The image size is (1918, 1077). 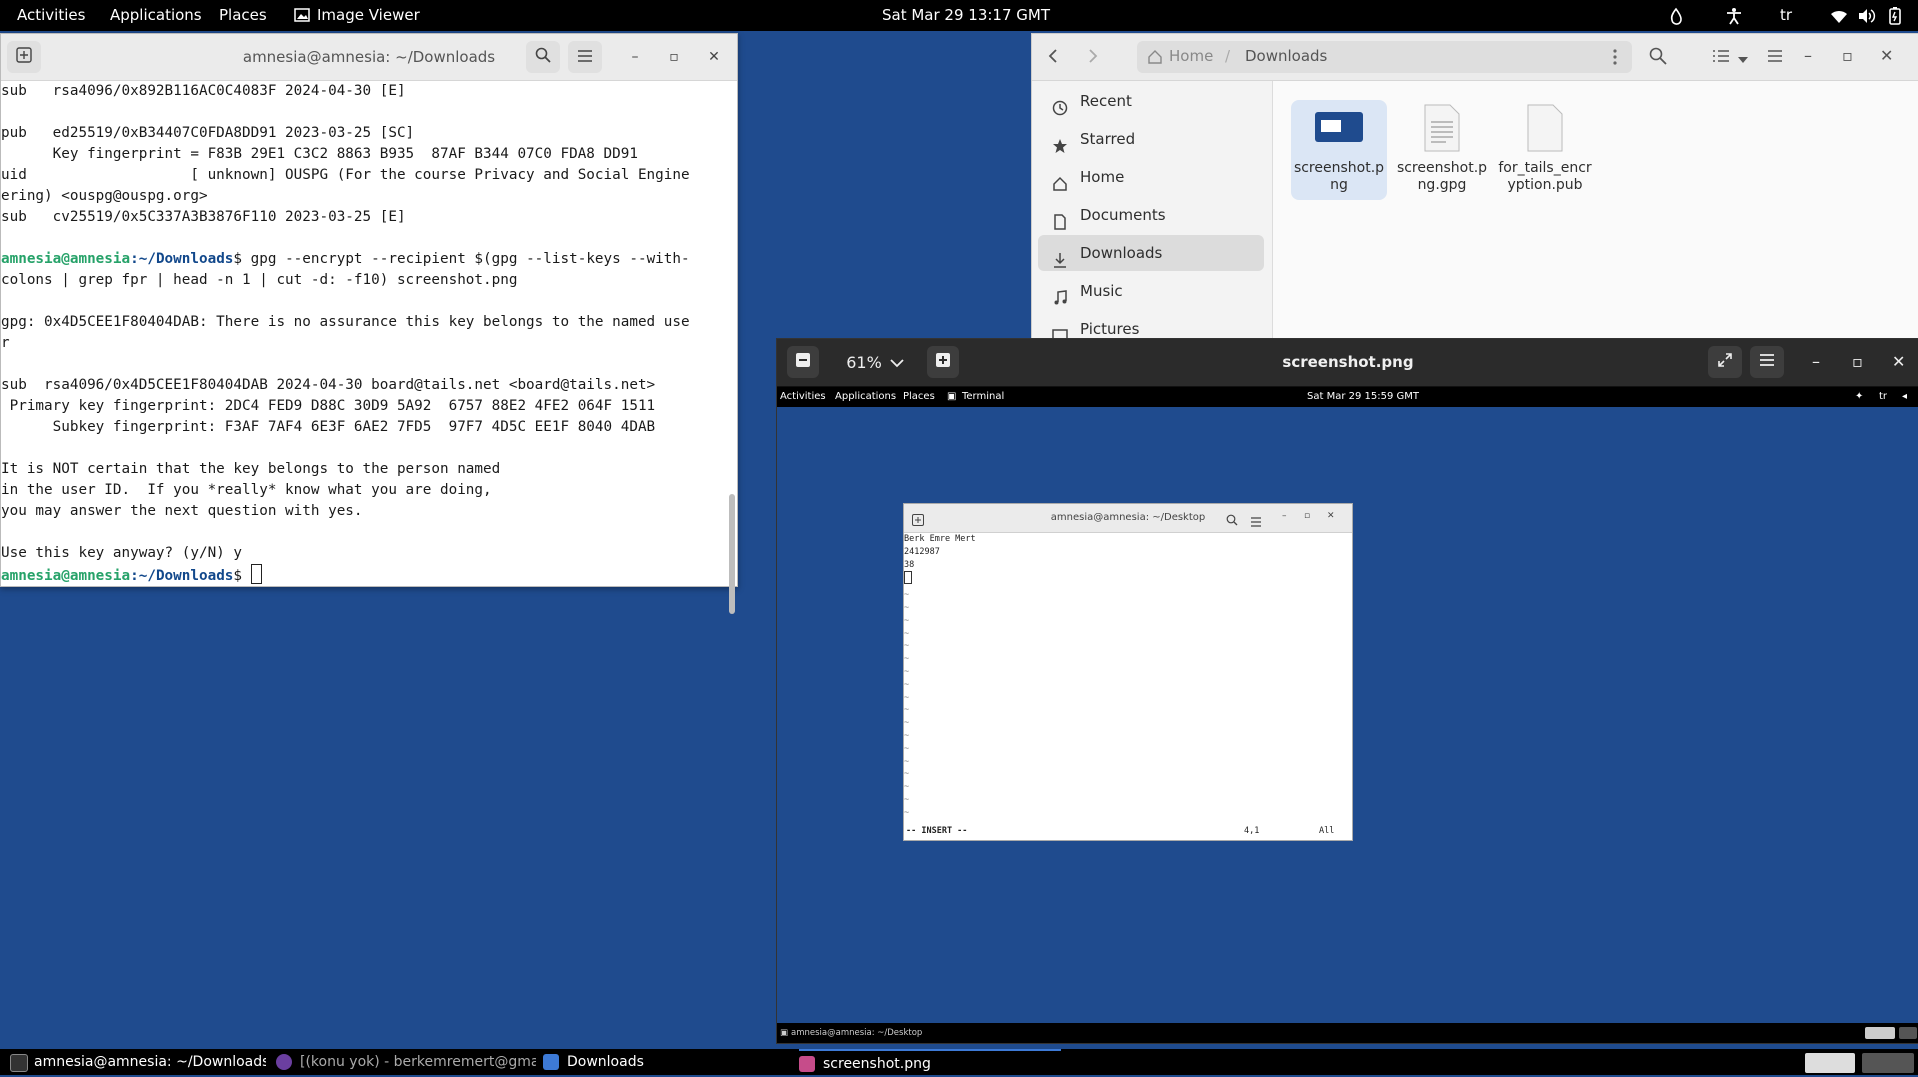 I want to click on viewer-menu-button, so click(x=1767, y=362).